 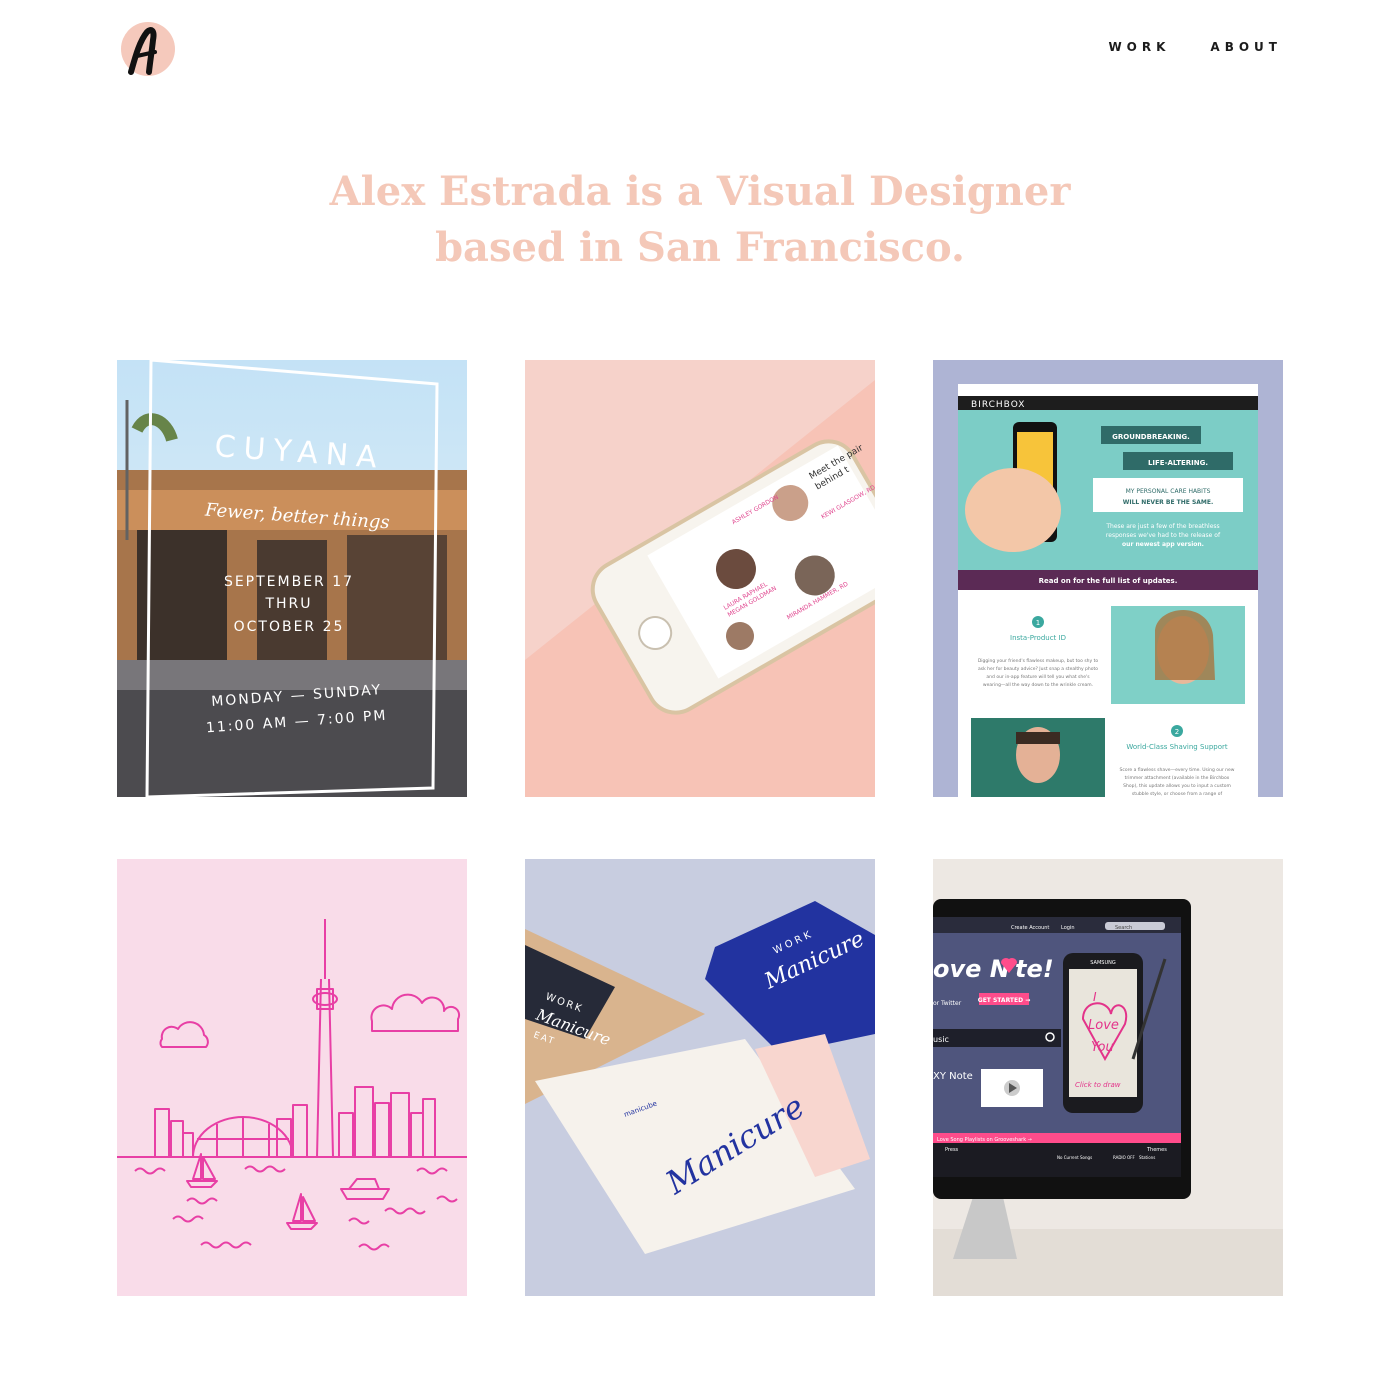 I want to click on svg-text: MY PERSONAL CARE HABITS, so click(x=1168, y=491).